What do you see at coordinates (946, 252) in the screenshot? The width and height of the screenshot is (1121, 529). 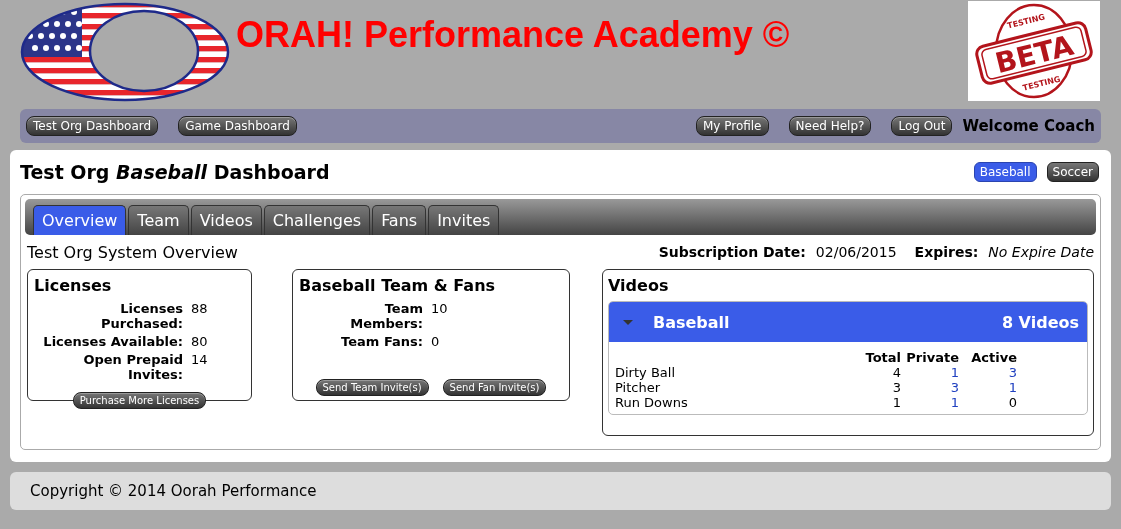 I see `field-label: Expires:` at bounding box center [946, 252].